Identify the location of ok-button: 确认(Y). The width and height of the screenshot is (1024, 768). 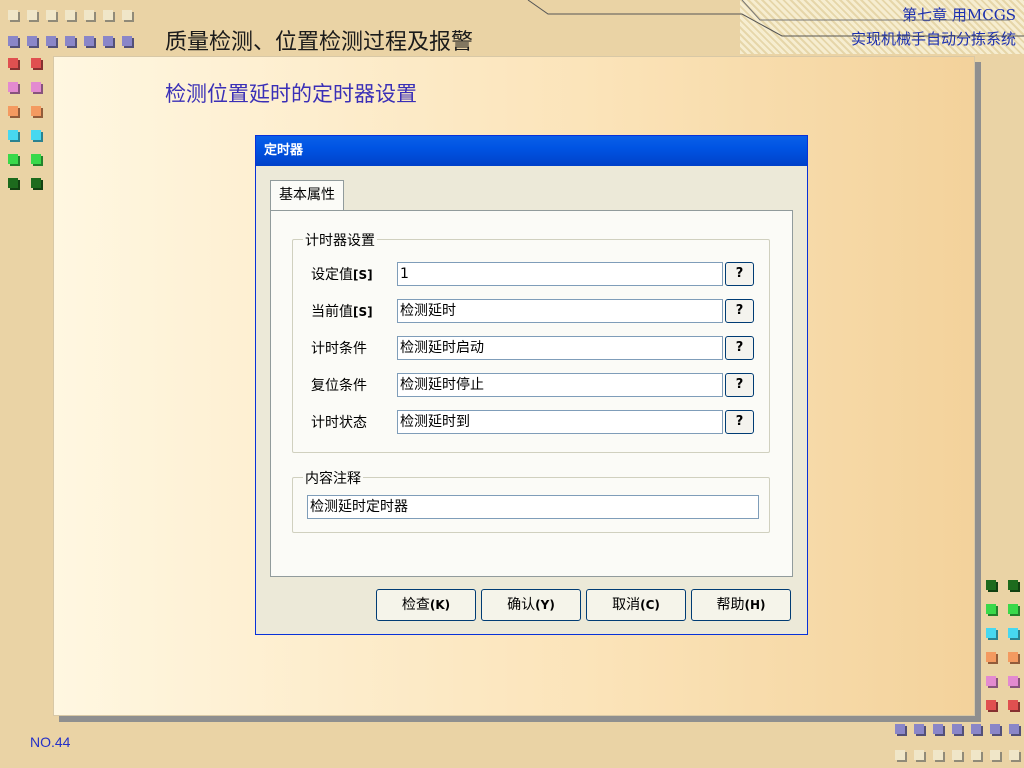
(531, 605).